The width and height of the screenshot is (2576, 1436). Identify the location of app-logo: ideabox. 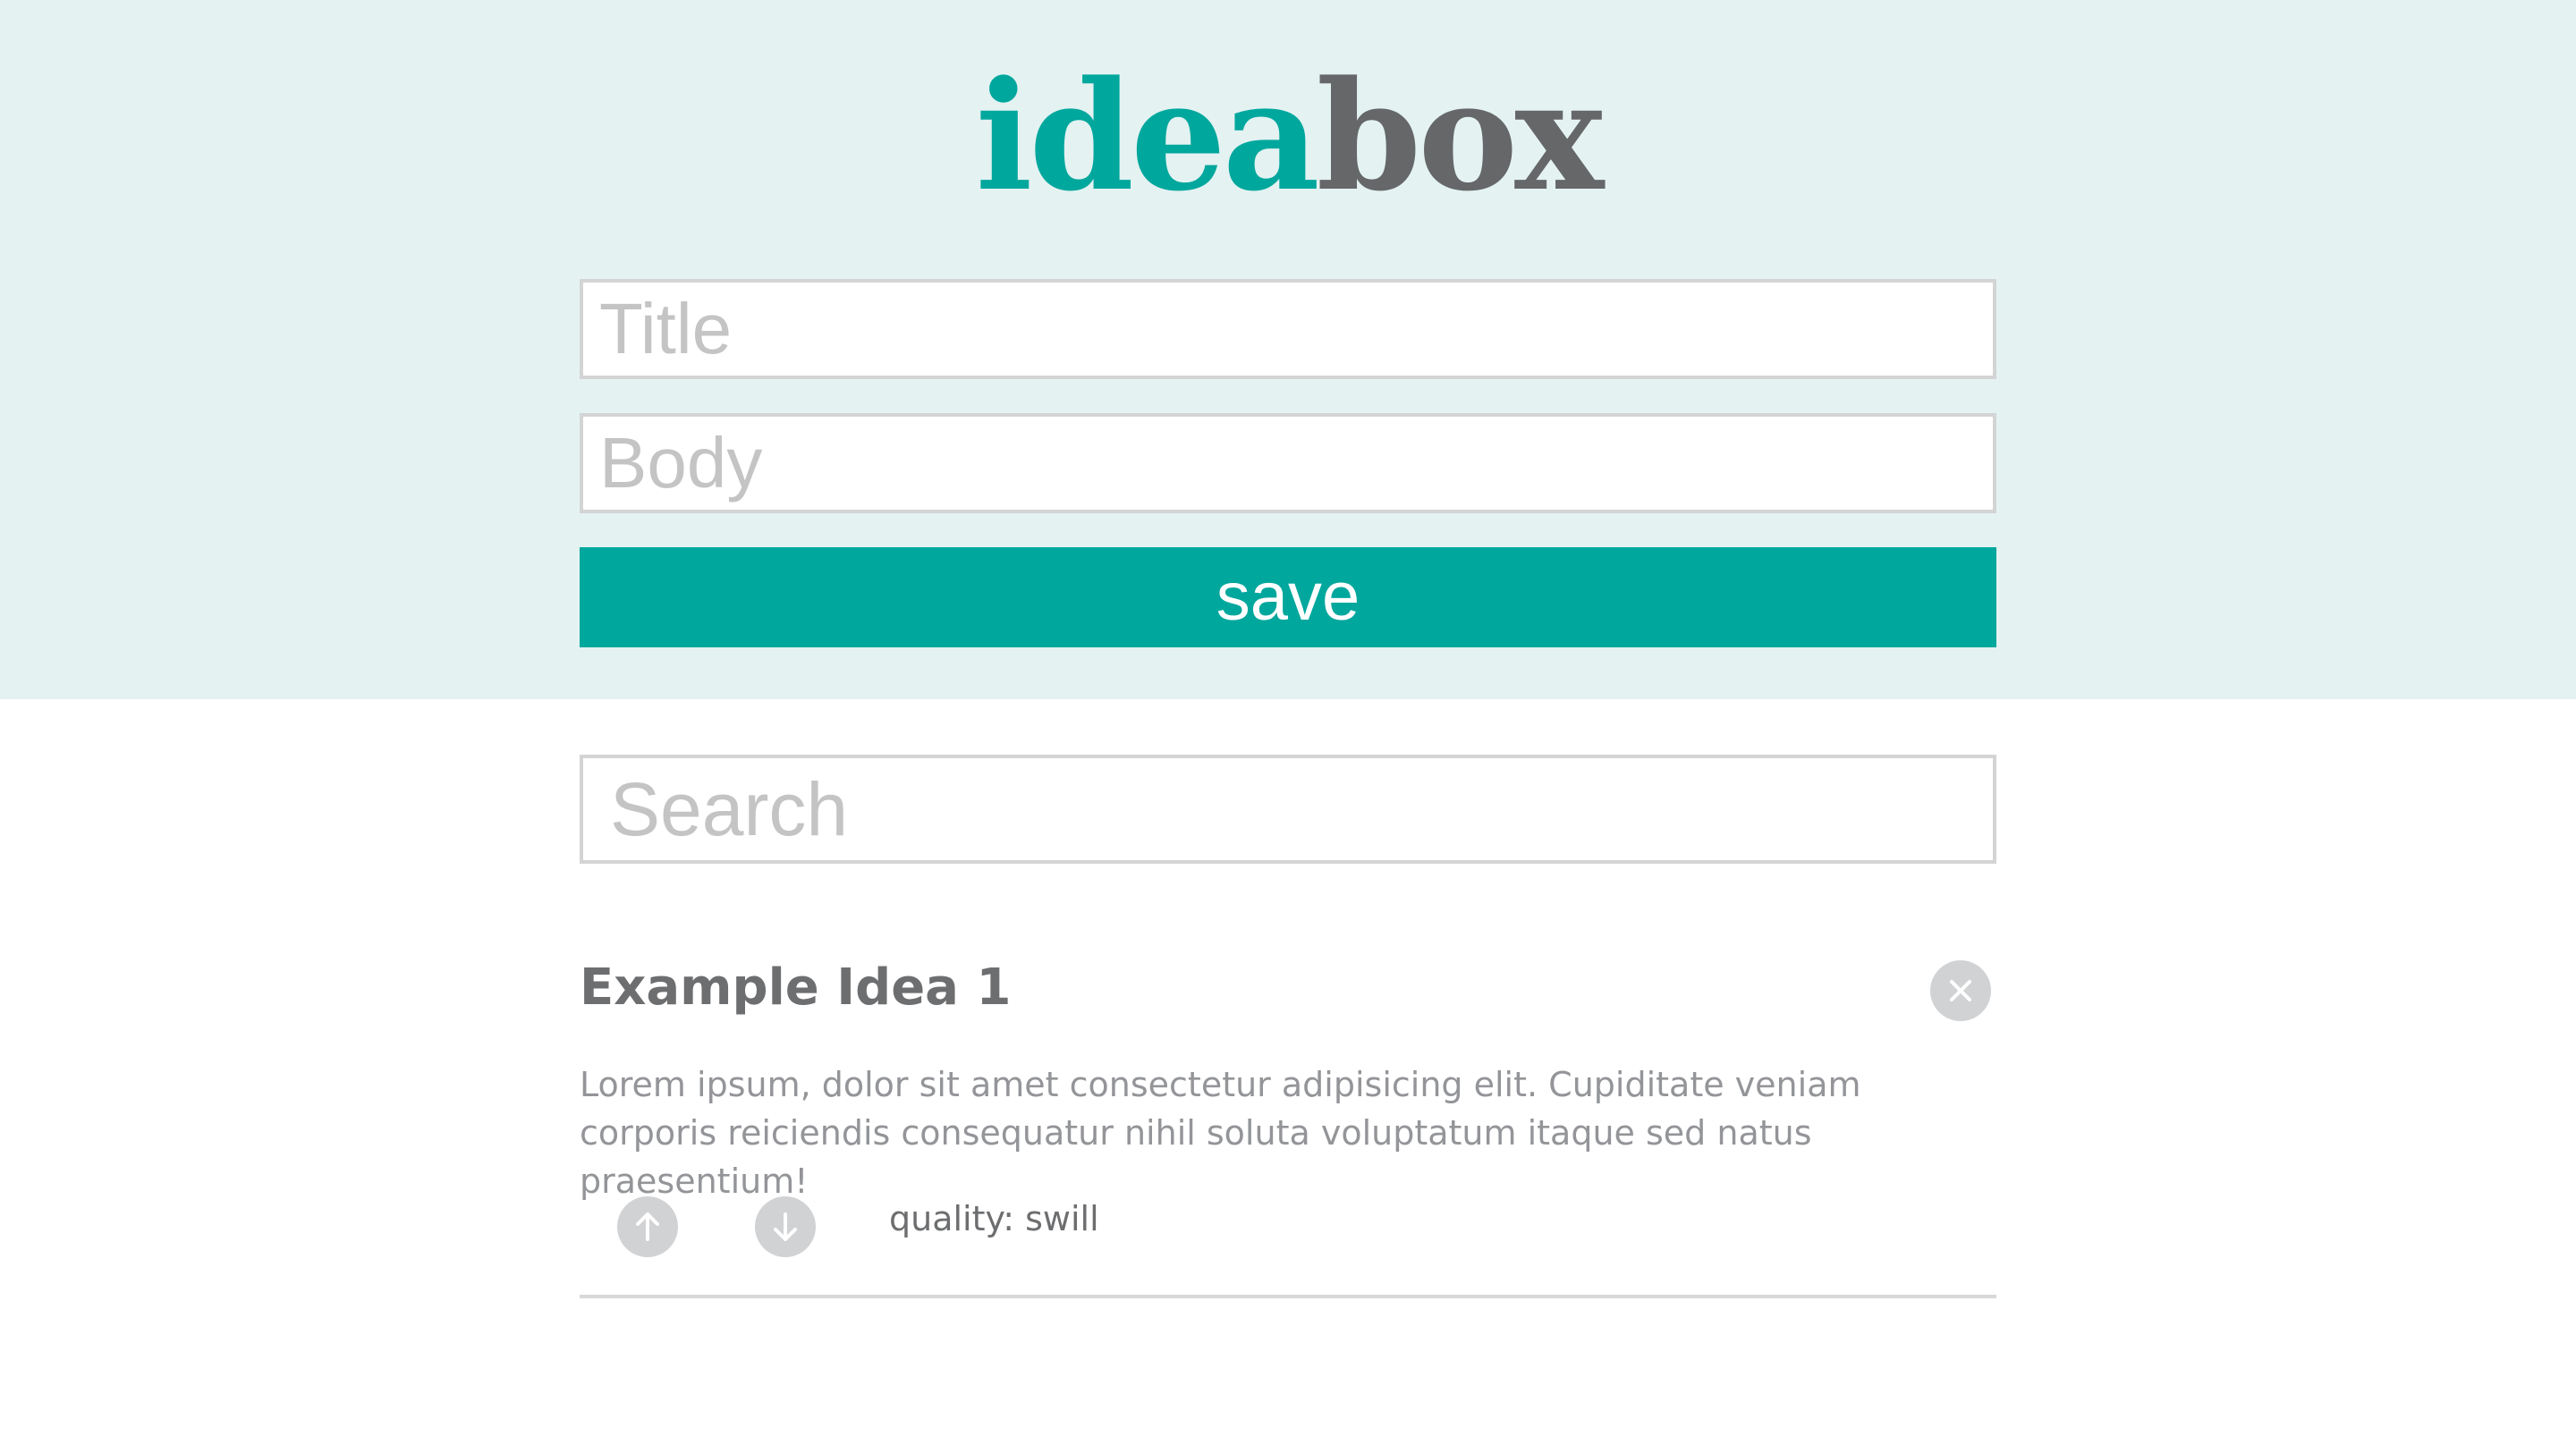
(1288, 135).